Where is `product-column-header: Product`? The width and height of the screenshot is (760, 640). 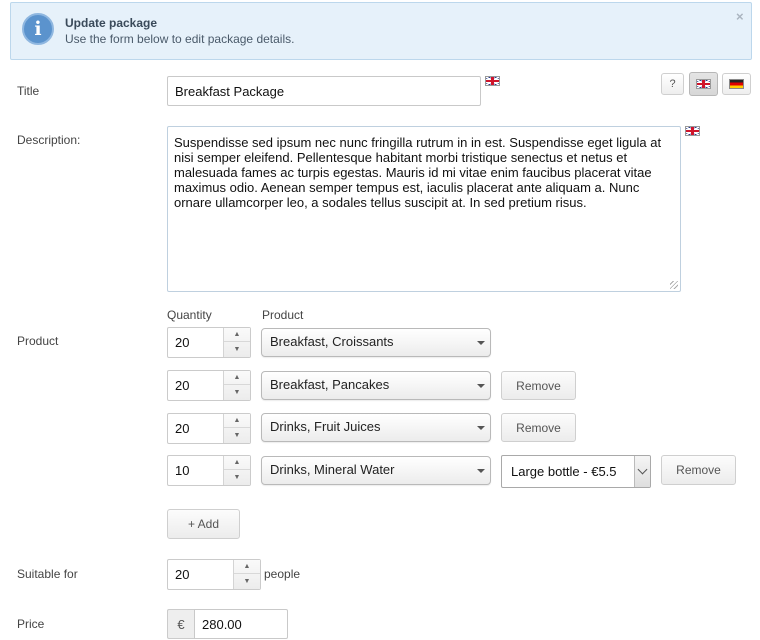 product-column-header: Product is located at coordinates (283, 315).